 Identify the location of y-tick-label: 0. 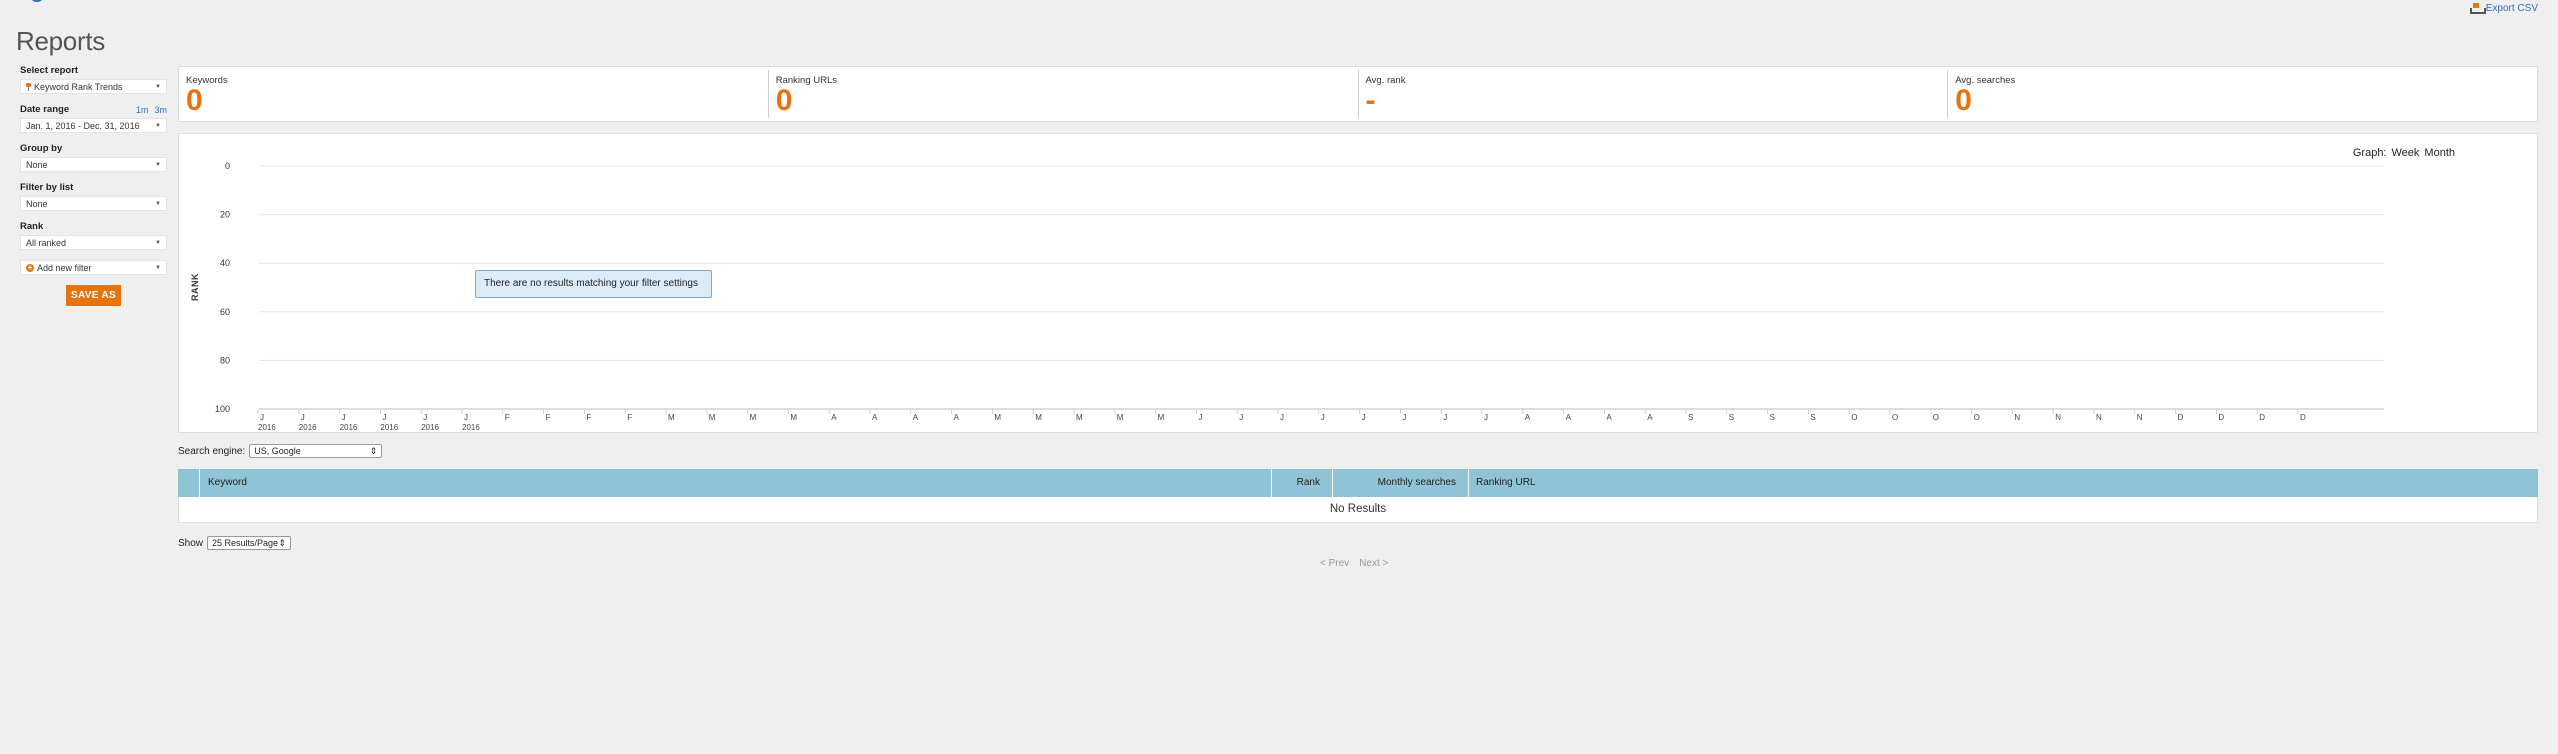
(227, 166).